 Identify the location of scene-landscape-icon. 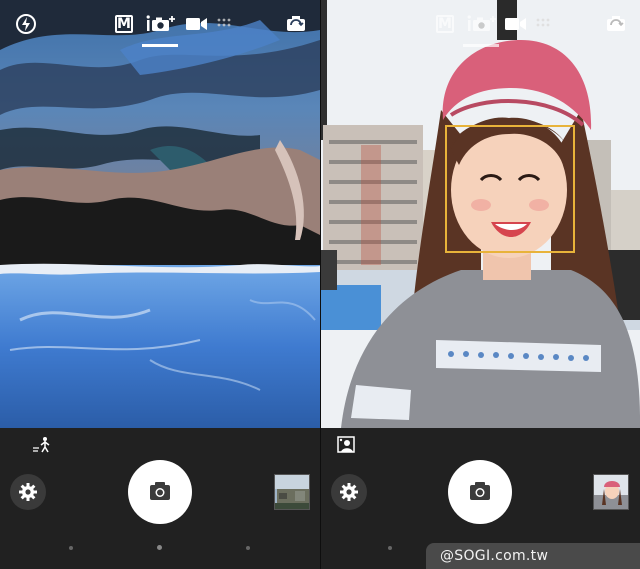
(42, 445).